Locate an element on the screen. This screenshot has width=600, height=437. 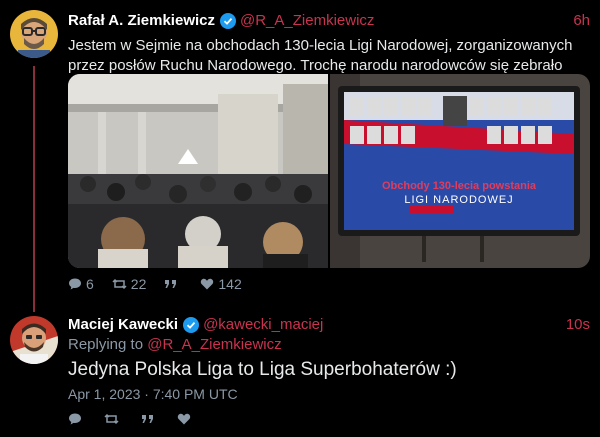
tweet1-stats: 6 22 142 is located at coordinates (164, 284).